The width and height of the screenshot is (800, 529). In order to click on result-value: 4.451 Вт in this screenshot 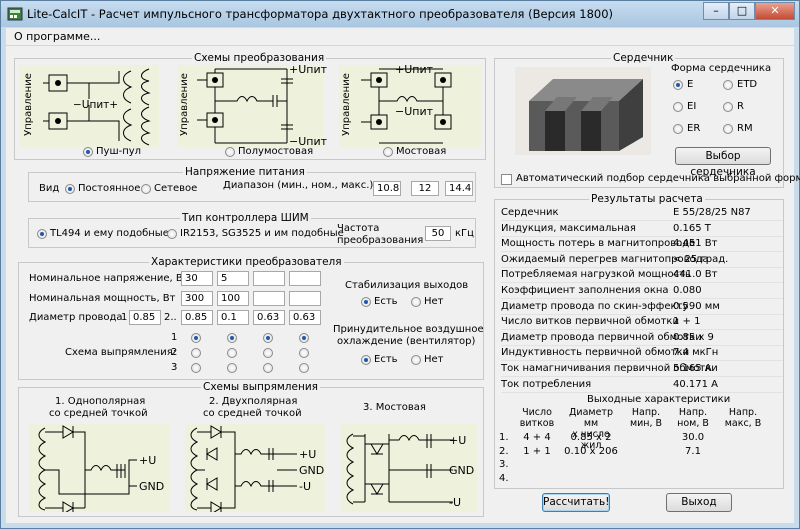, I will do `click(695, 244)`.